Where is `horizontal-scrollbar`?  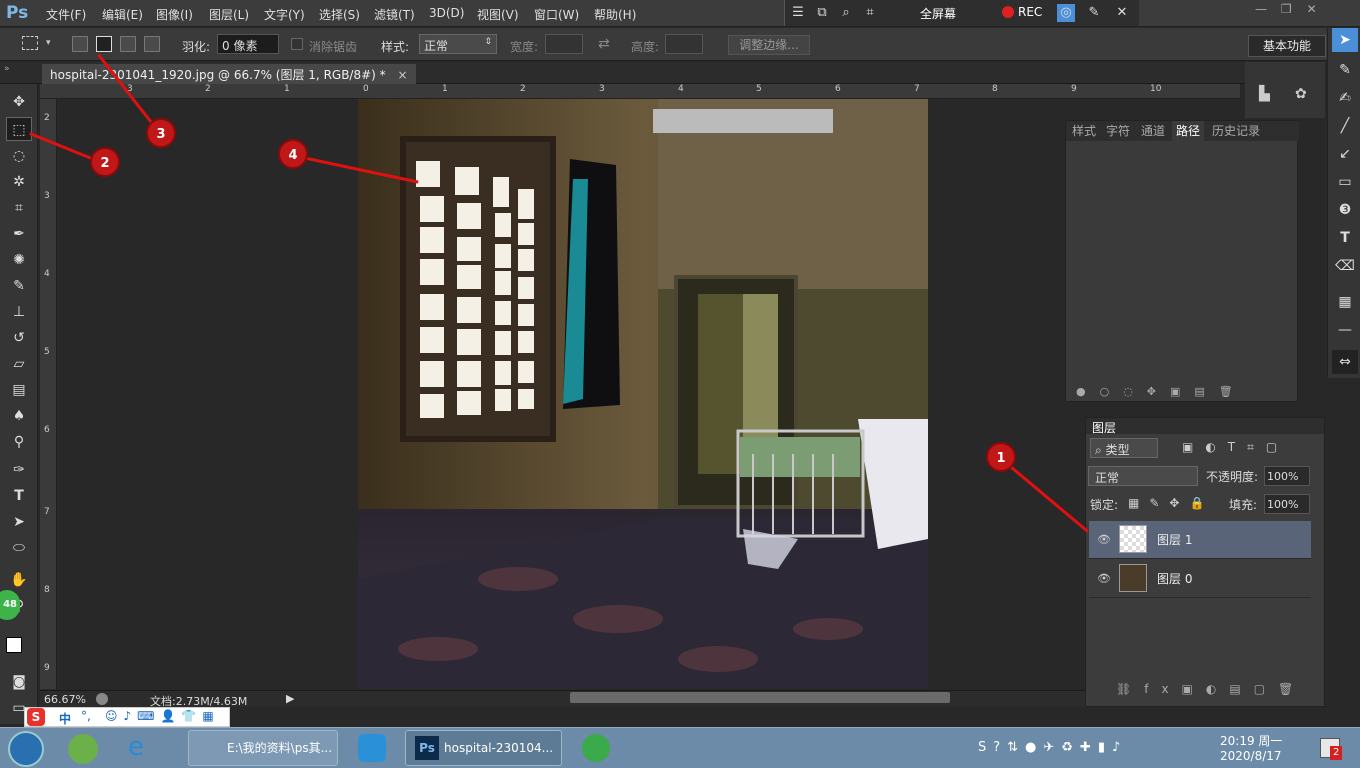
horizontal-scrollbar is located at coordinates (760, 697).